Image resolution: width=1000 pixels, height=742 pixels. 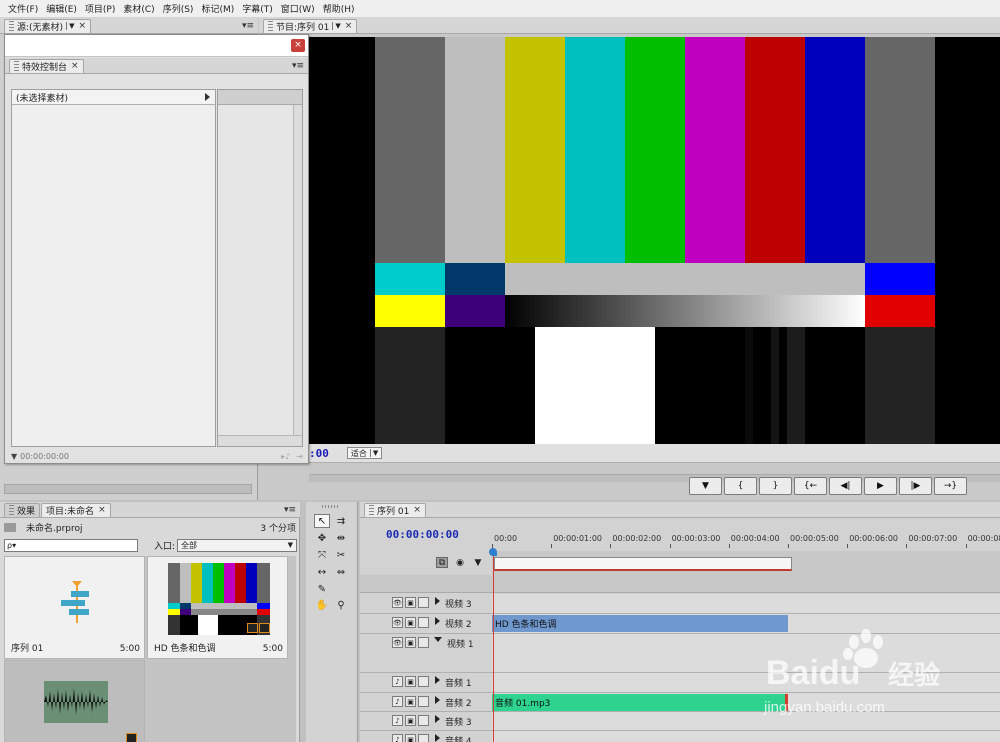 What do you see at coordinates (22, 509) in the screenshot?
I see `tab-effects: 效果` at bounding box center [22, 509].